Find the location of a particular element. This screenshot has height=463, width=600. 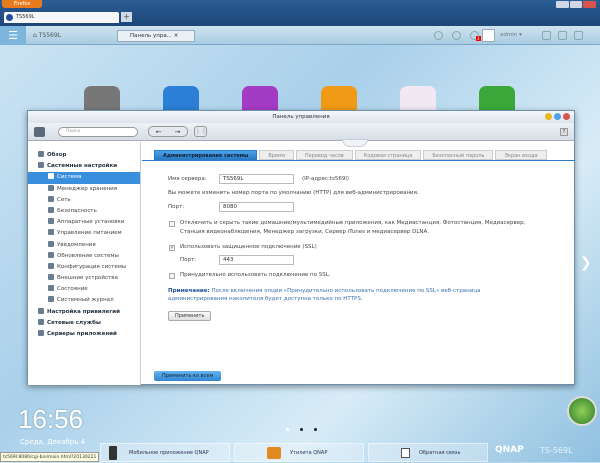

sidebar-item: Аппаратные установки is located at coordinates (84, 222).